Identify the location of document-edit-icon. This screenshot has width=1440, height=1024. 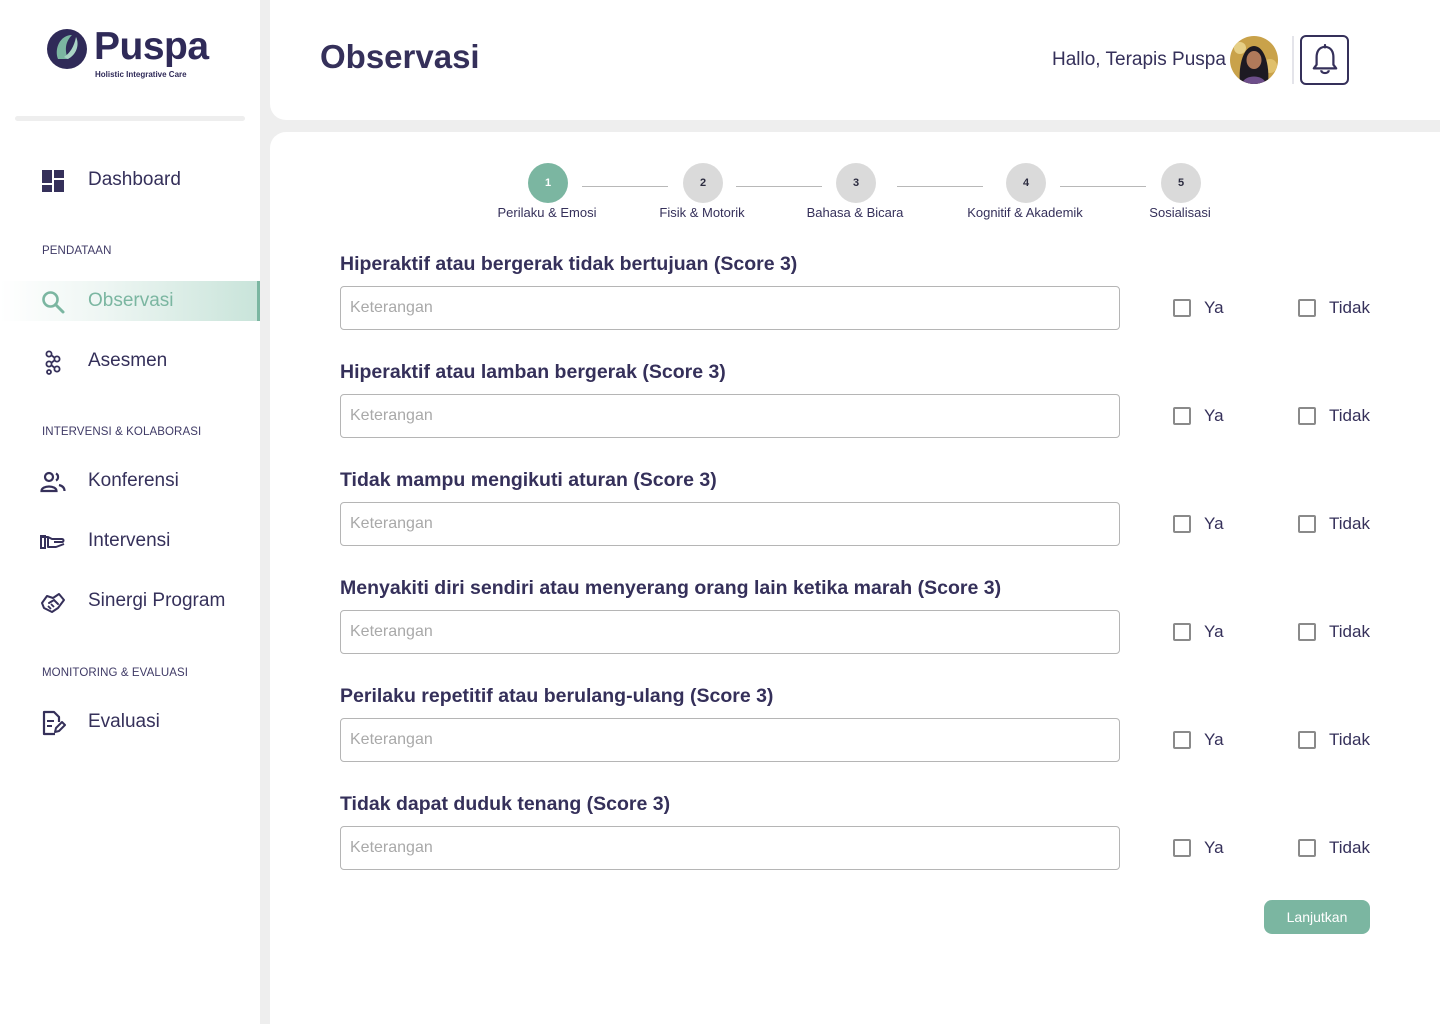
(54, 723).